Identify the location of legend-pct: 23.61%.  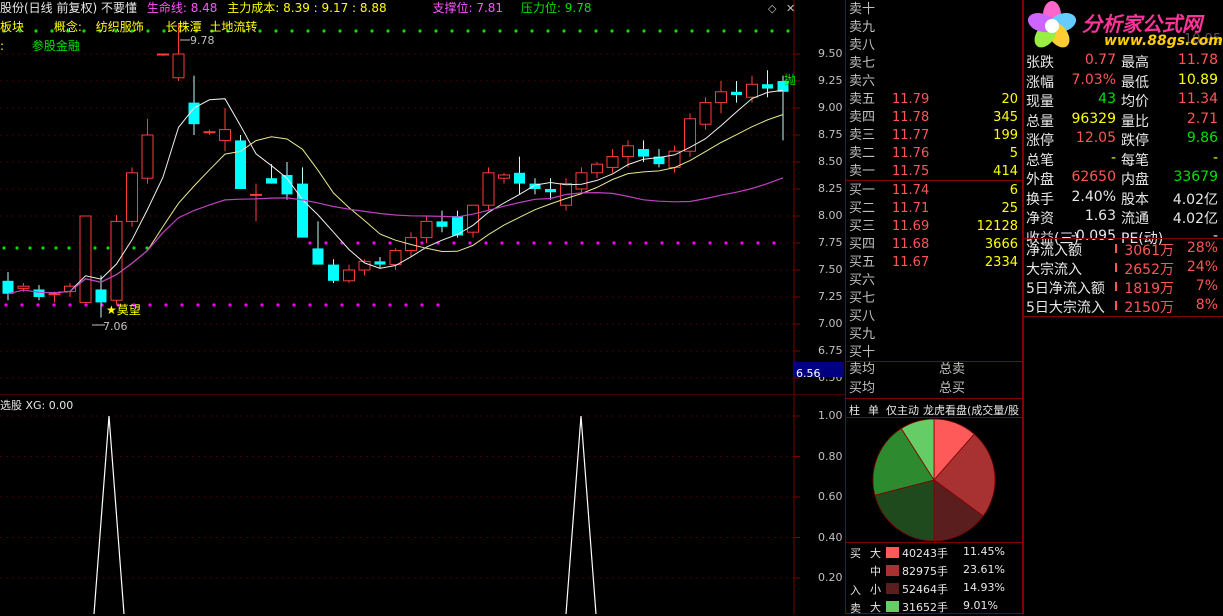
(984, 569).